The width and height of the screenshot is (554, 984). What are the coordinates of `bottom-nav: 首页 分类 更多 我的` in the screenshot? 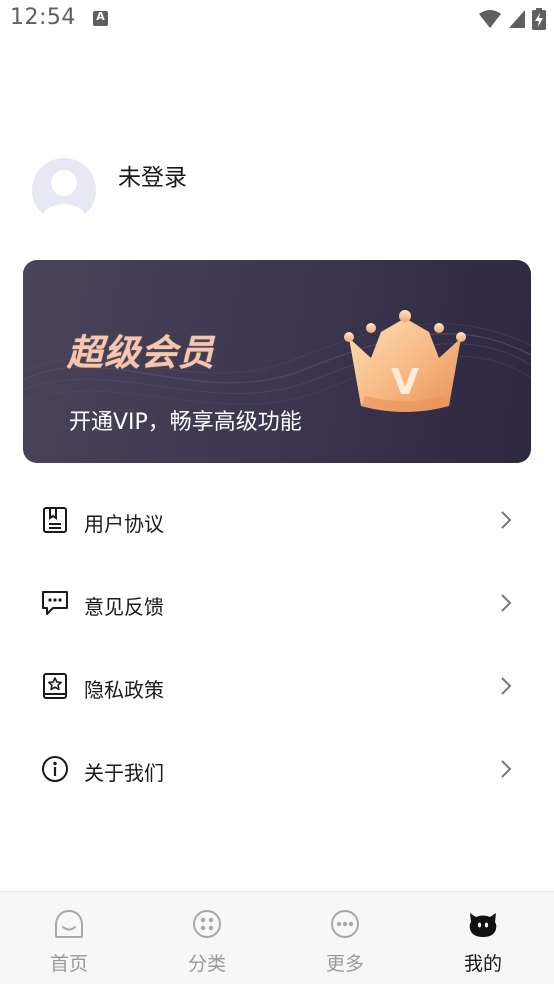 It's located at (277, 937).